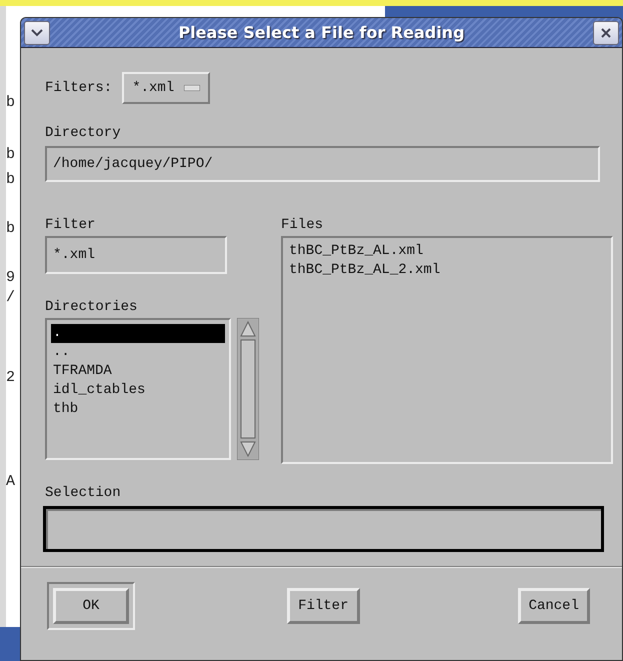 The image size is (623, 661). I want to click on close-button, so click(606, 32).